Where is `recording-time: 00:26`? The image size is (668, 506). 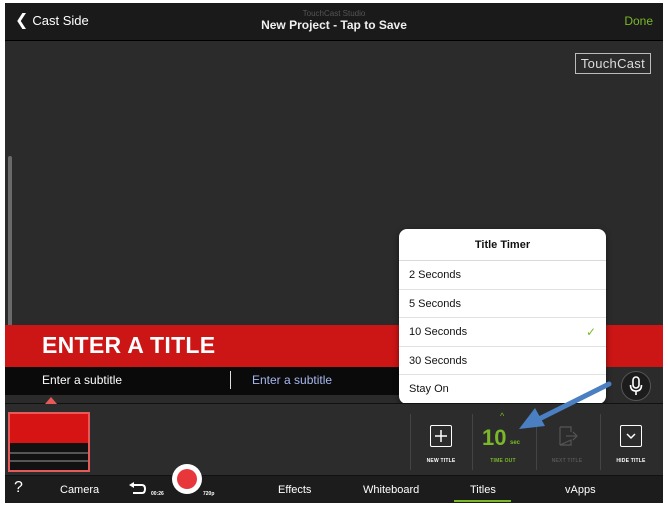 recording-time: 00:26 is located at coordinates (157, 494).